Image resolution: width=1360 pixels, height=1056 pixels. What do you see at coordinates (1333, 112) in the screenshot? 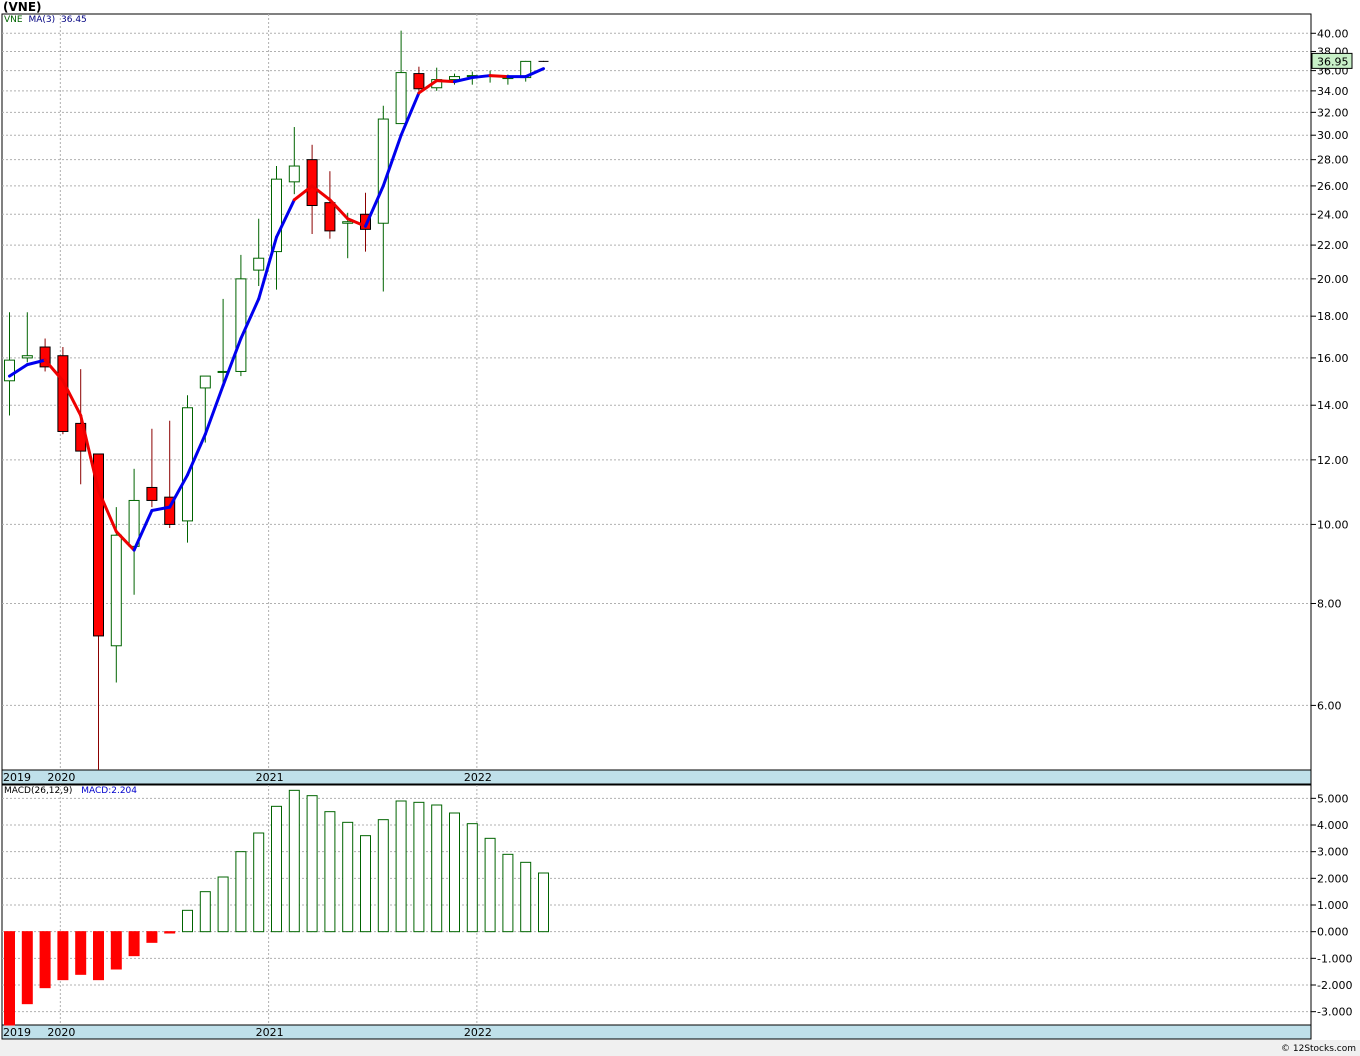
I see `price-tick-label: 32.00` at bounding box center [1333, 112].